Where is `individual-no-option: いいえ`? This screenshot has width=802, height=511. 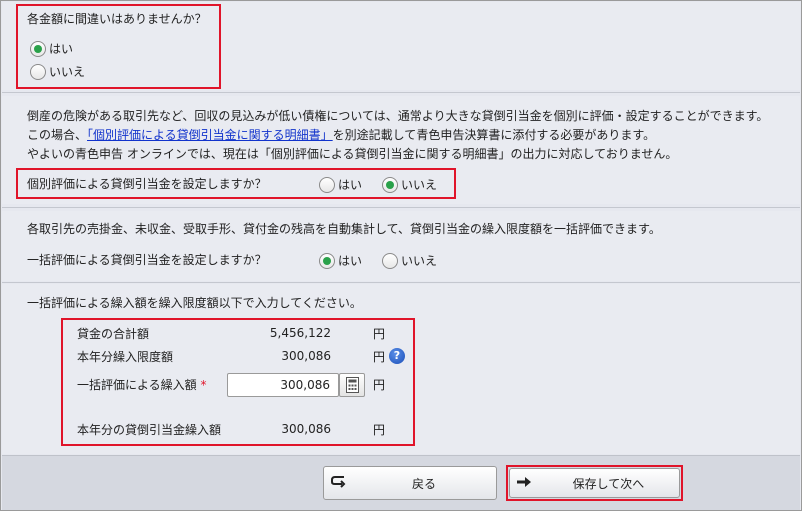
individual-no-option: いいえ is located at coordinates (409, 184).